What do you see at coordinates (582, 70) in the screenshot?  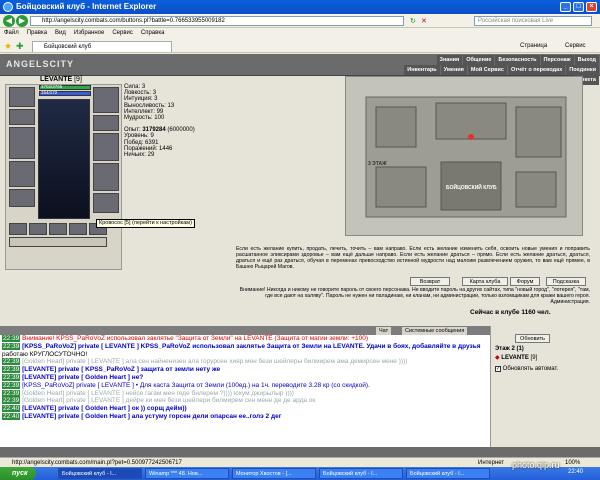 I see `nav-battles: Поединки` at bounding box center [582, 70].